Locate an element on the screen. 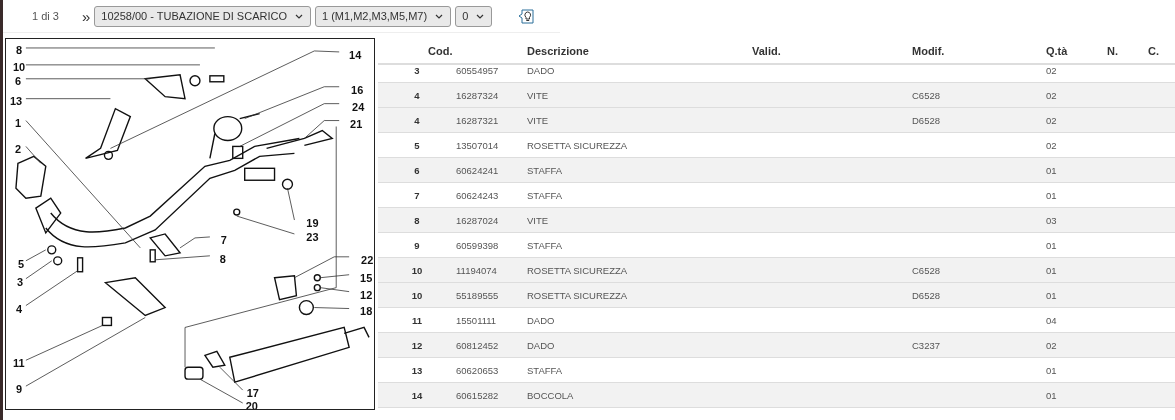 Image resolution: width=1175 pixels, height=420 pixels. table-cell: 16287321 is located at coordinates (477, 120).